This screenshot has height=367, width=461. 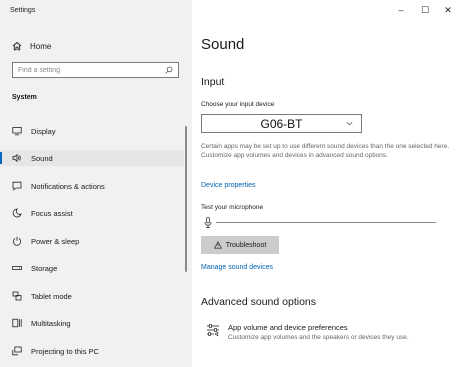 I want to click on multitasking-icon, so click(x=17, y=323).